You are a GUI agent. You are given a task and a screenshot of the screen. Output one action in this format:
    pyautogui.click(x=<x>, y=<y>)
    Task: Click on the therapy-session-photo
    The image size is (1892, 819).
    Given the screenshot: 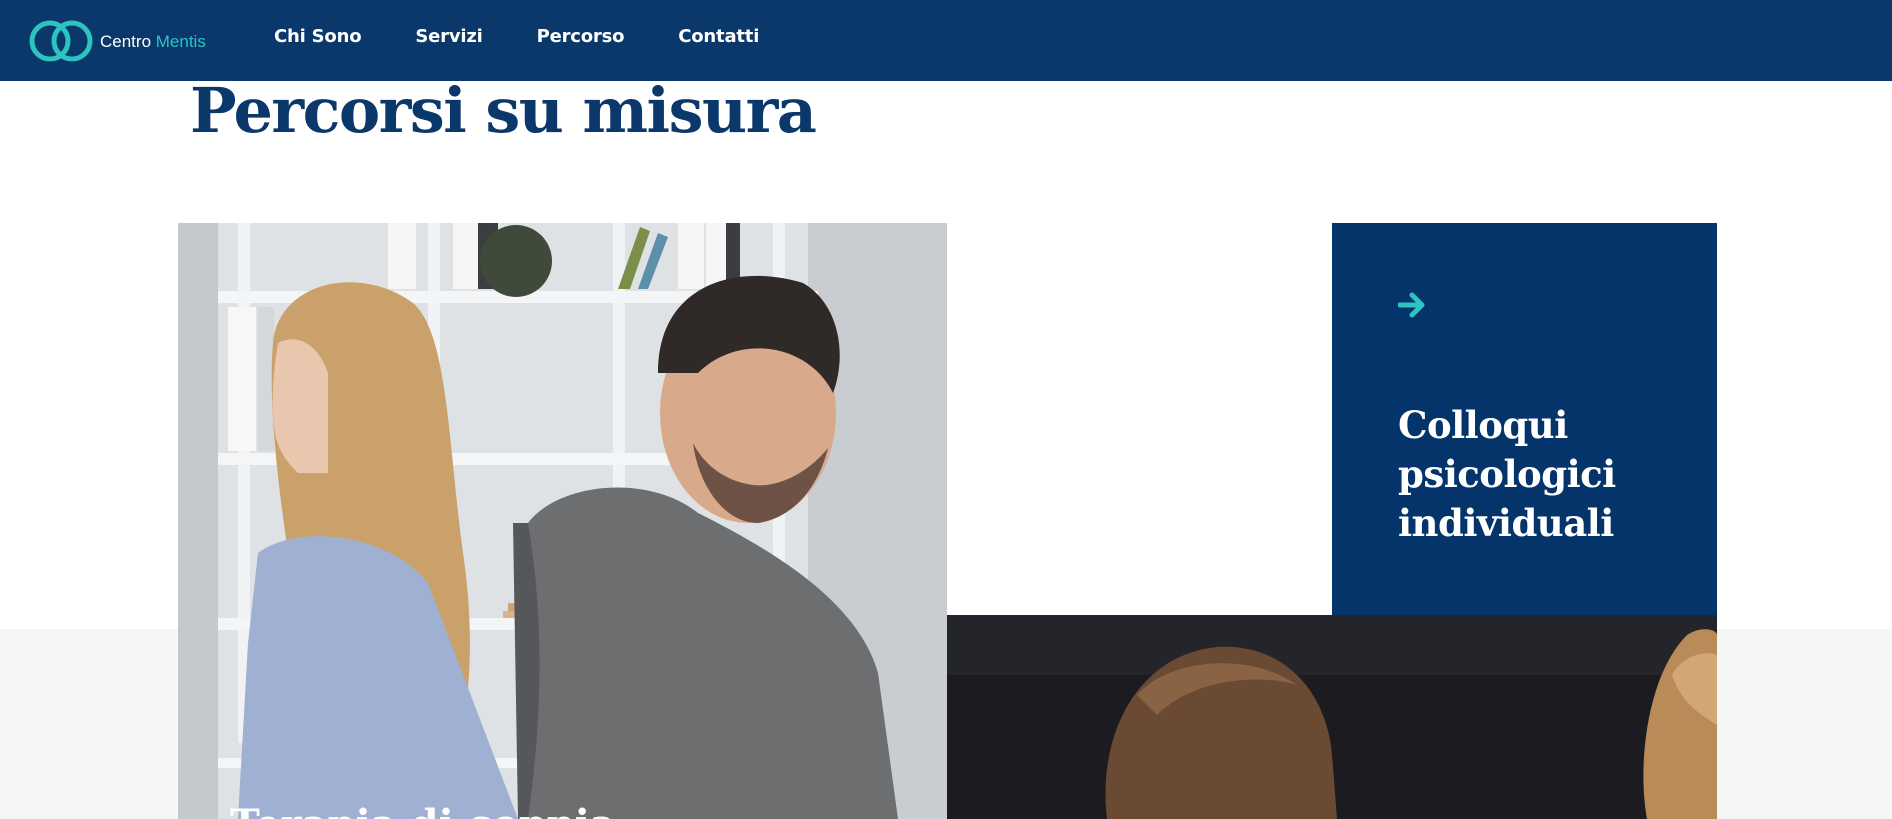 What is the action you would take?
    pyautogui.click(x=1332, y=717)
    